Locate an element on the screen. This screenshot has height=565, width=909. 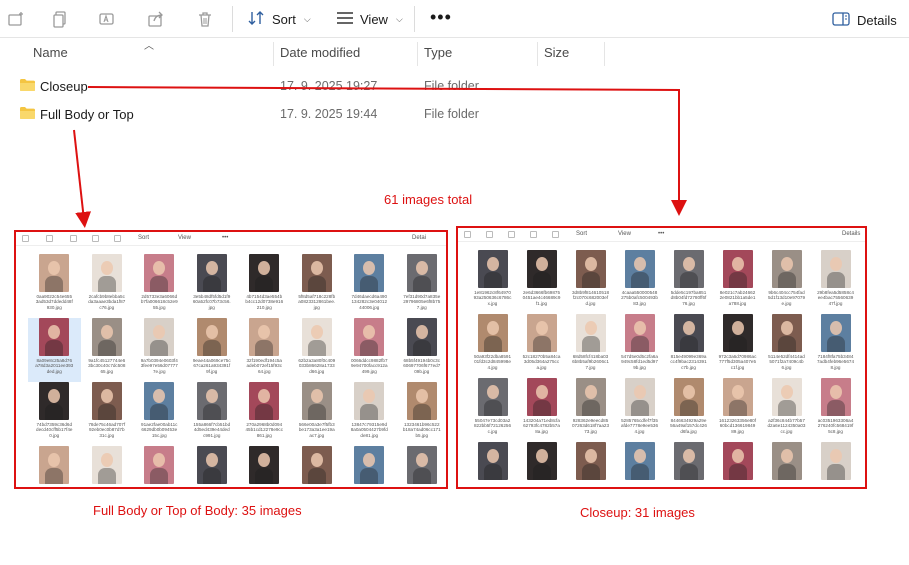
image-file-tile: 4b7154d3ae554bb4cc12d0738e916210.jpg is located at coordinates (264, 286).